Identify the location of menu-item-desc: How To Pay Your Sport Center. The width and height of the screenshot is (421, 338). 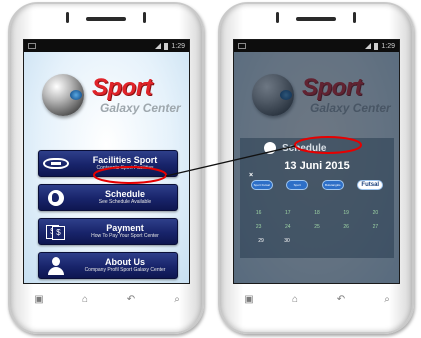
(125, 236).